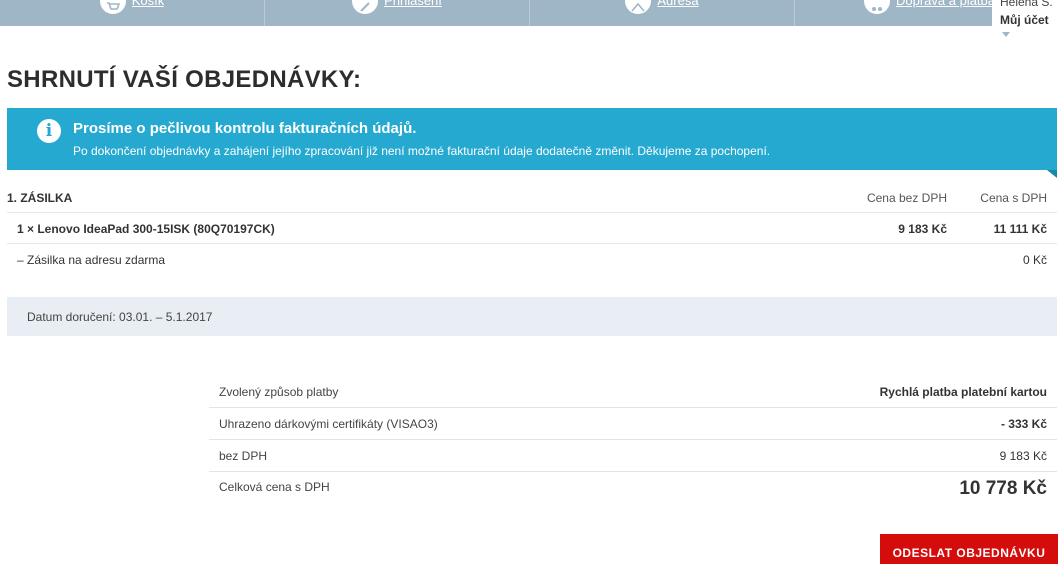  Describe the element at coordinates (662, 13) in the screenshot. I see `step-address: Adresa` at that location.